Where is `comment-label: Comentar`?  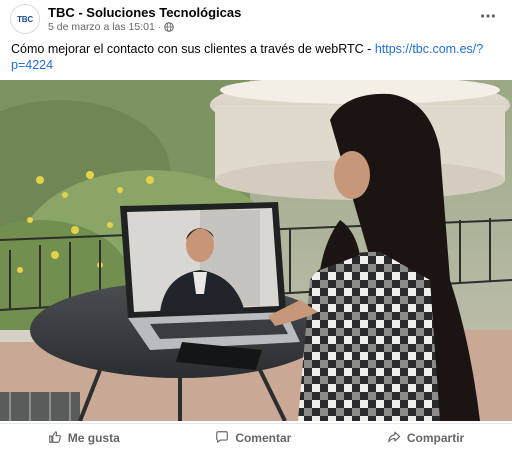 comment-label: Comentar is located at coordinates (263, 438).